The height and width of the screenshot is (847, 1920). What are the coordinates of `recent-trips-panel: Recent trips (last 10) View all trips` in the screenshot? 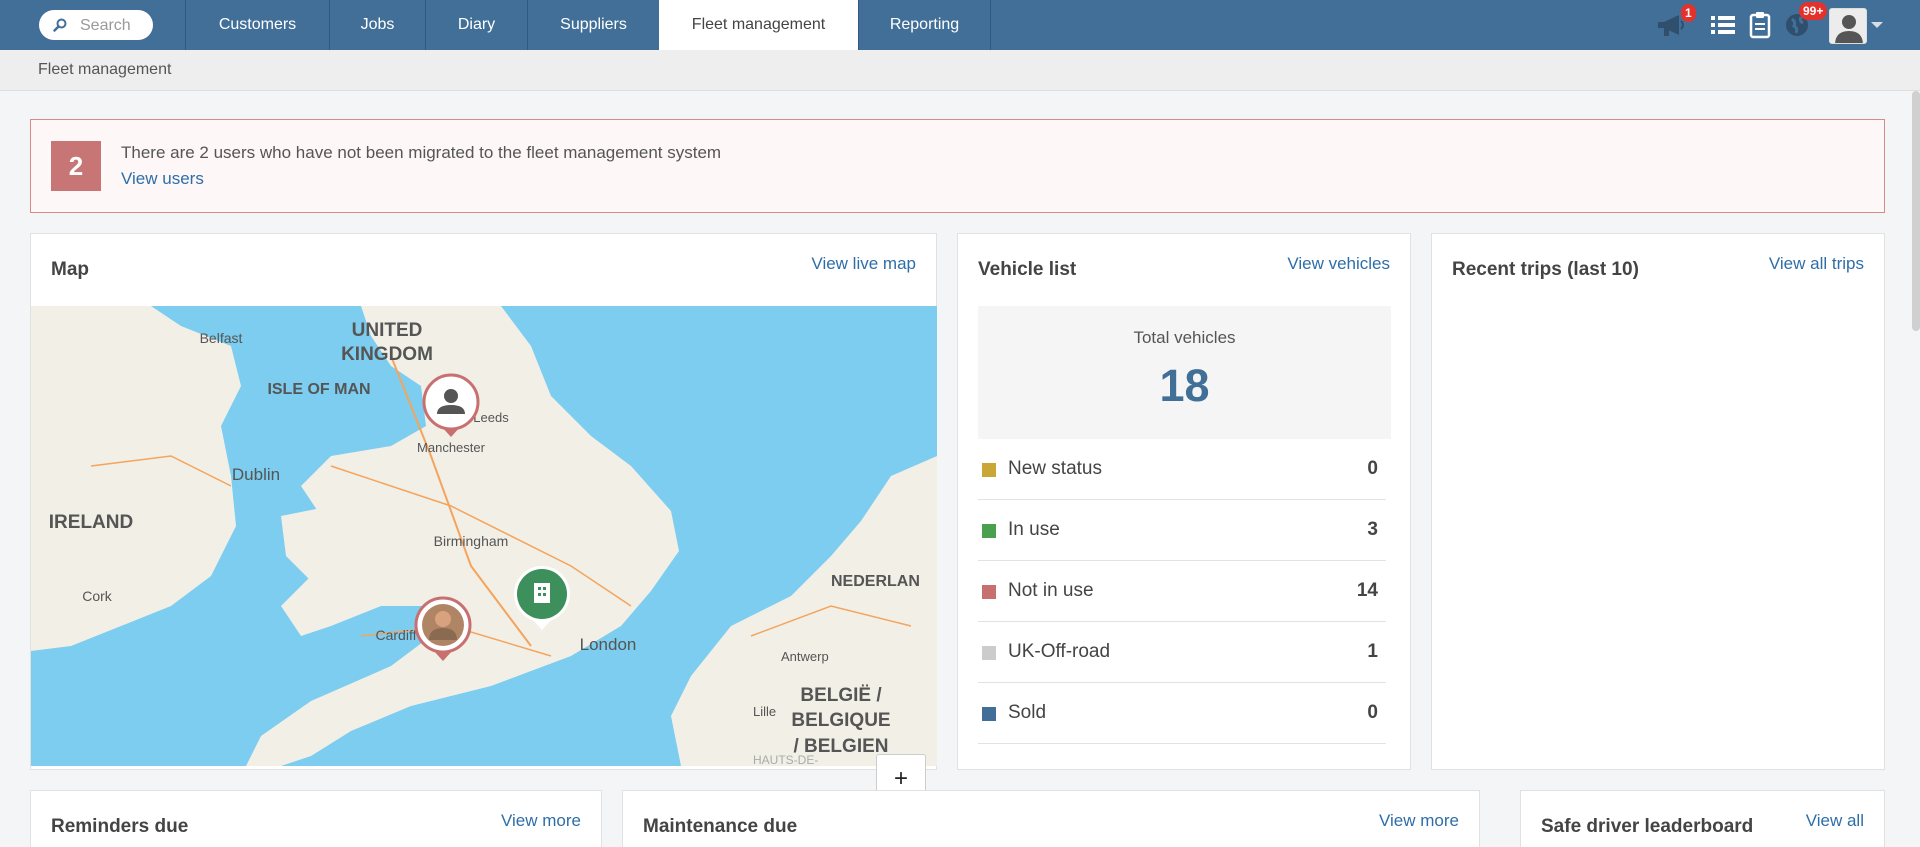 It's located at (1658, 501).